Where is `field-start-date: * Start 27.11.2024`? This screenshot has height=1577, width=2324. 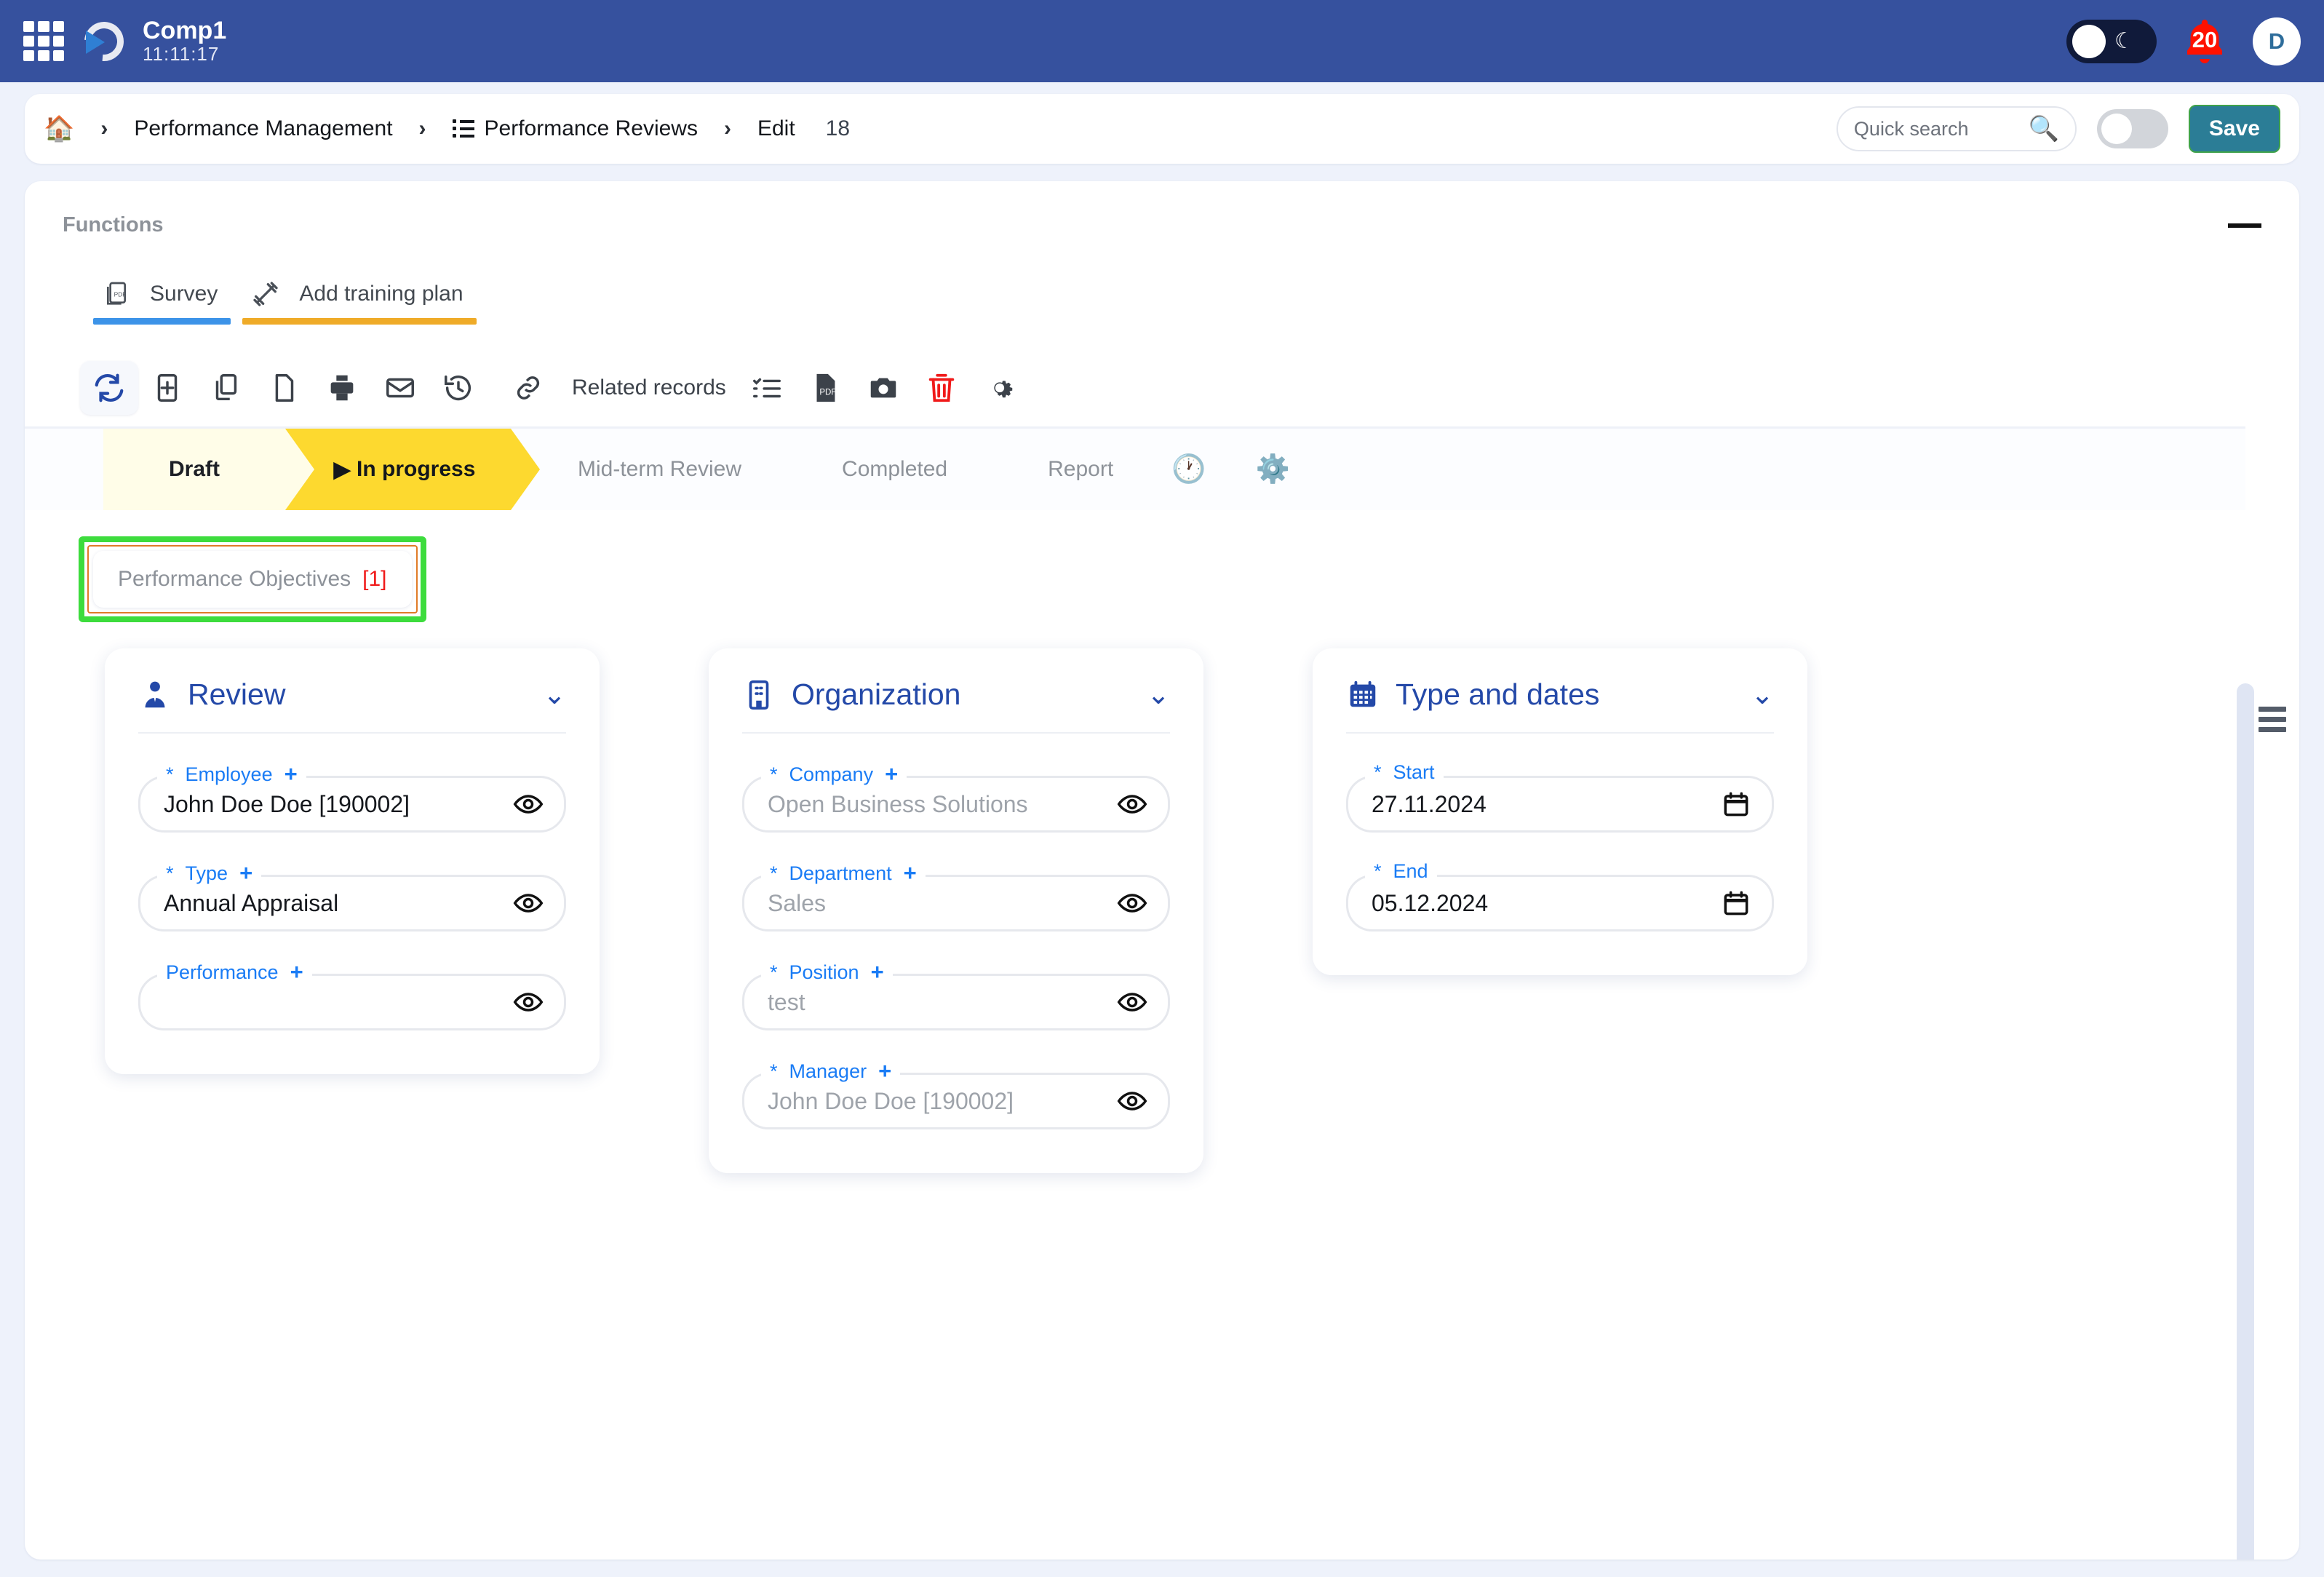 field-start-date: * Start 27.11.2024 is located at coordinates (1560, 797).